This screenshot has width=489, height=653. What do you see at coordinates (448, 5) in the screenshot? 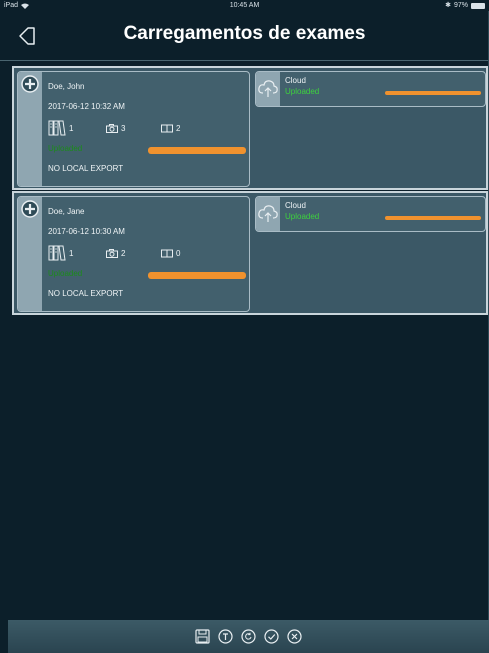
I see `bluetooth-icon: ✱` at bounding box center [448, 5].